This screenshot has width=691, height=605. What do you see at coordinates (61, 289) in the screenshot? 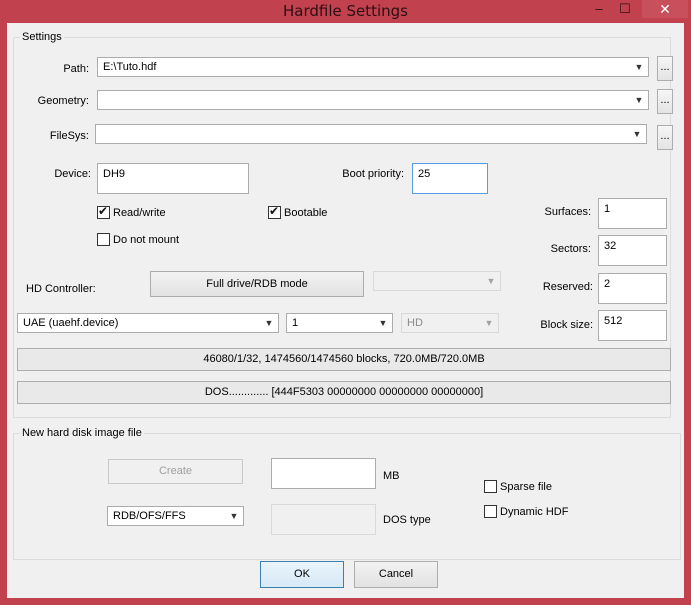
I see `hd-controller-label: HD Controller:` at bounding box center [61, 289].